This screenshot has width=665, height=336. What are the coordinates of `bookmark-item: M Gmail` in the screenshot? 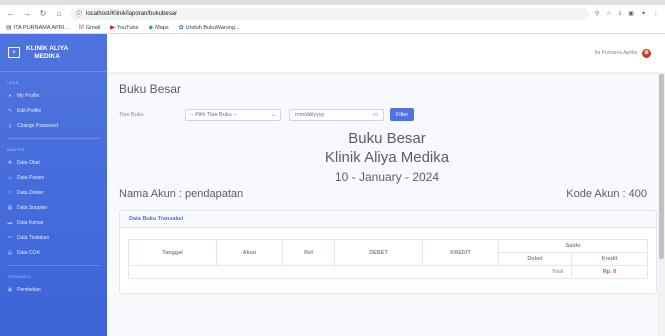 It's located at (89, 28).